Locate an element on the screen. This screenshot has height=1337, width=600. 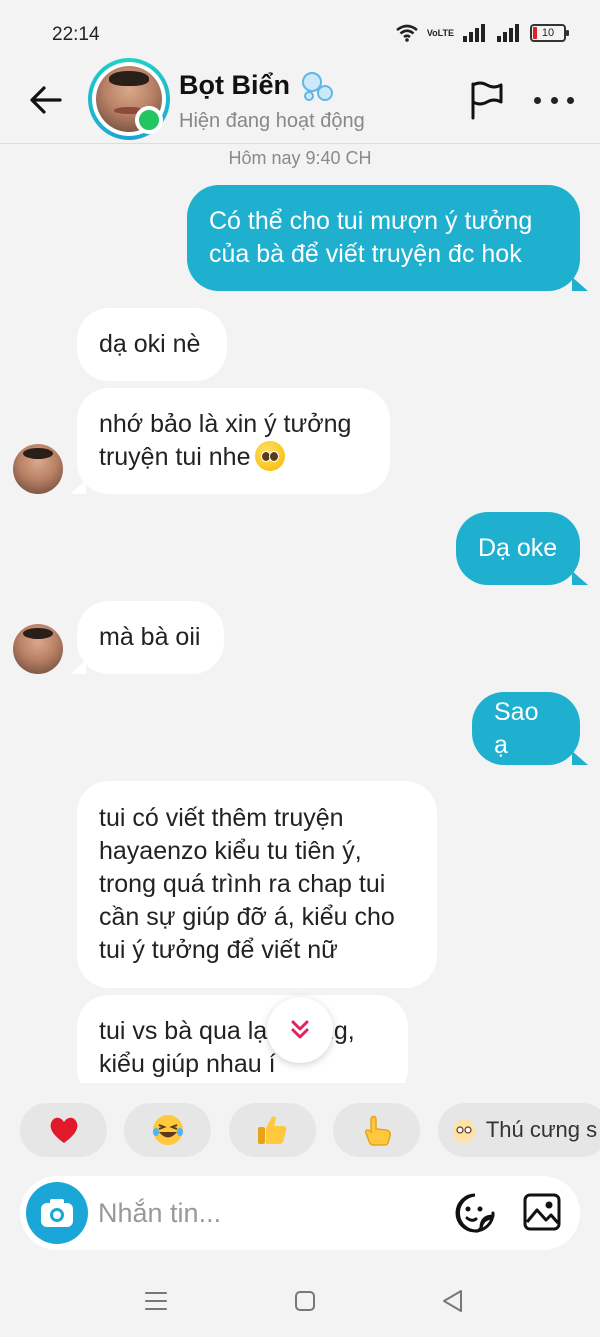
menu-icon is located at coordinates (156, 1301).